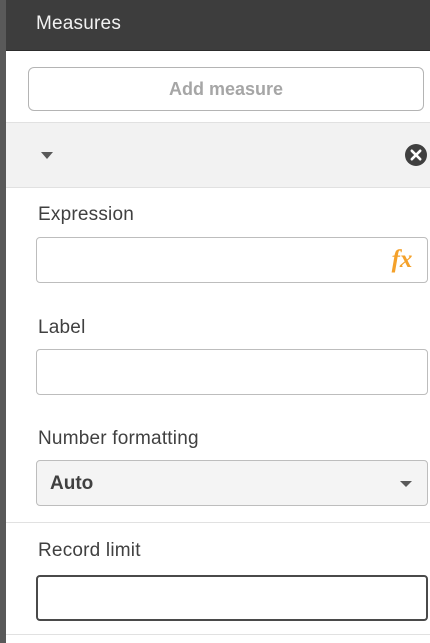  Describe the element at coordinates (406, 484) in the screenshot. I see `caret-down-icon` at that location.